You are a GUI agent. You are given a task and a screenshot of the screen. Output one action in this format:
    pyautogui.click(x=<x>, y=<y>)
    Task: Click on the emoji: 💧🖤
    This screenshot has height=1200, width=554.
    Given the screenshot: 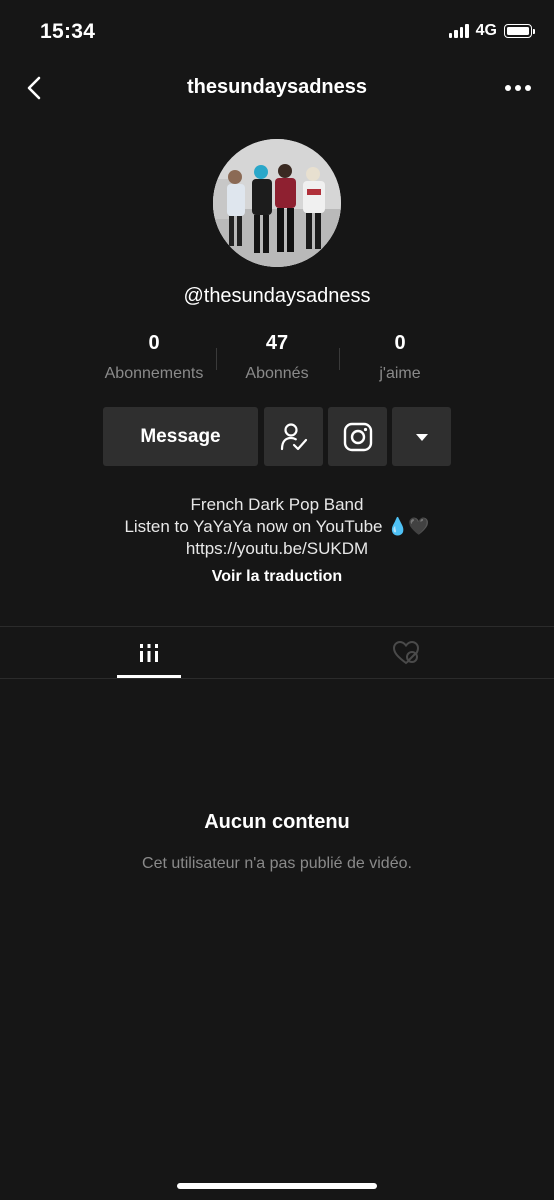 What is the action you would take?
    pyautogui.click(x=408, y=526)
    